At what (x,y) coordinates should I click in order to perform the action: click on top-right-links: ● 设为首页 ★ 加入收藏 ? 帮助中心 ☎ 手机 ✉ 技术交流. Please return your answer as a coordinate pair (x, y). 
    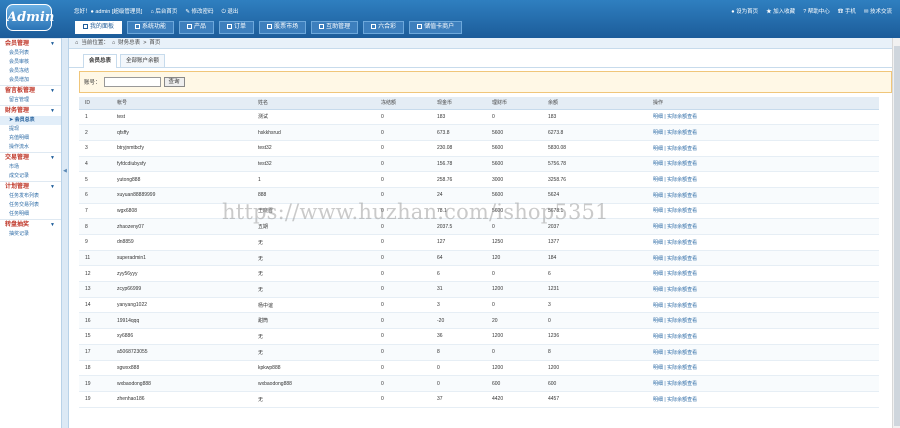
    Looking at the image, I should click on (811, 11).